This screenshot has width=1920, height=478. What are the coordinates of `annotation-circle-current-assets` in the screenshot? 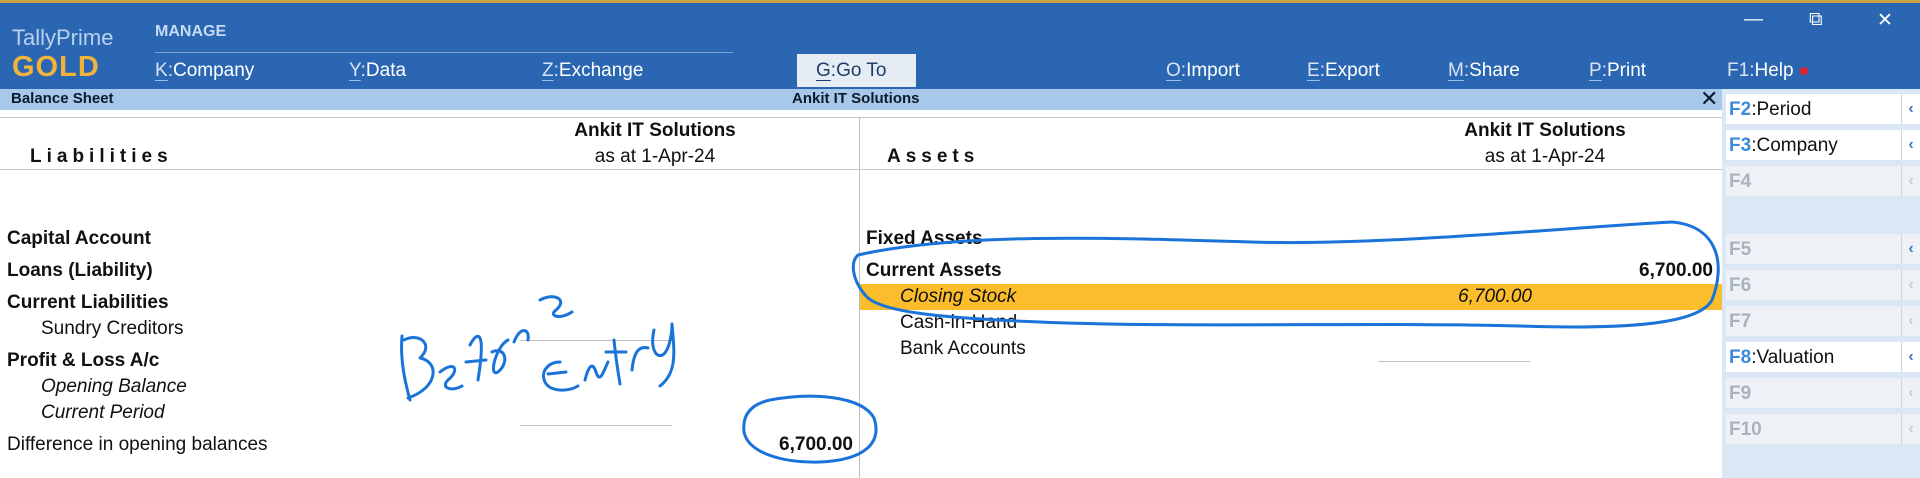 It's located at (1285, 274).